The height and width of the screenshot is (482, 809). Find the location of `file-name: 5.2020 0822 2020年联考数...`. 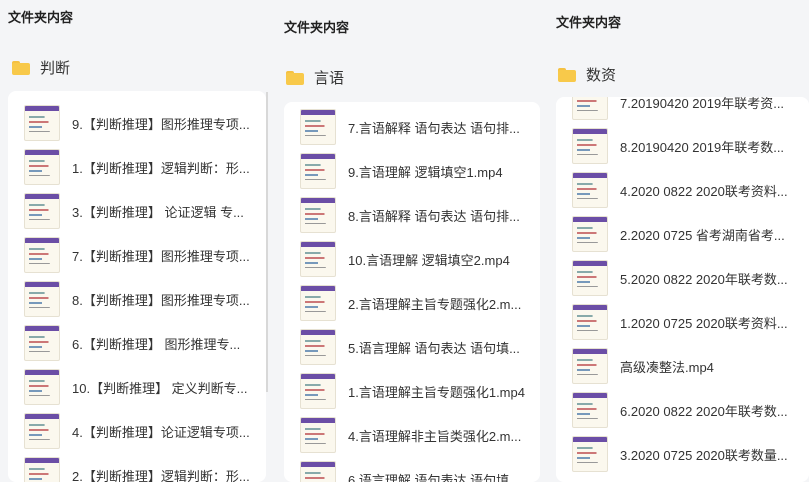

file-name: 5.2020 0822 2020年联考数... is located at coordinates (704, 279).